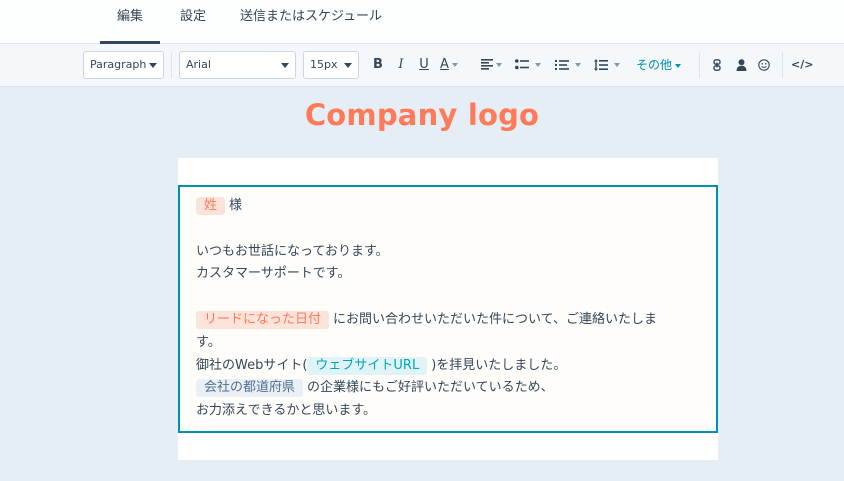  I want to click on formatting-toolbar: Paragraph Arial 15px B I U A その他 </>, so click(422, 65).